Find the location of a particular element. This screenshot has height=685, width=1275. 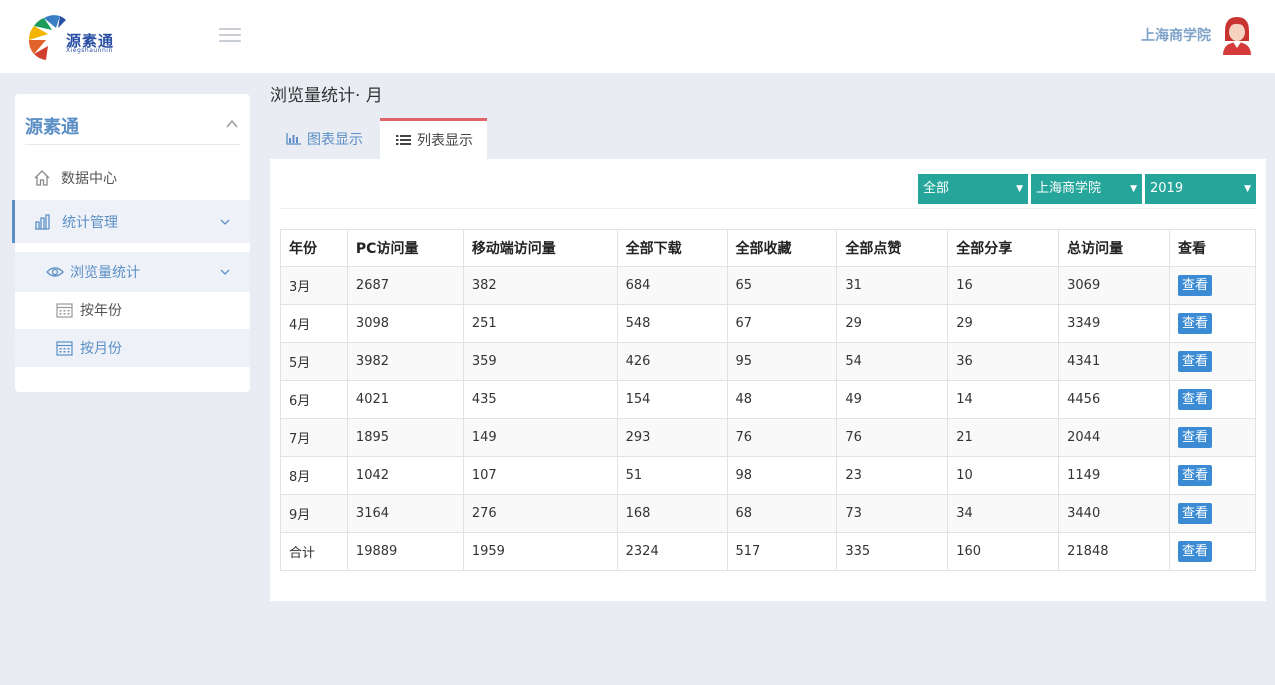

table-row: 4月 3098 251 548 67 29 29 3349 查看 is located at coordinates (768, 323).